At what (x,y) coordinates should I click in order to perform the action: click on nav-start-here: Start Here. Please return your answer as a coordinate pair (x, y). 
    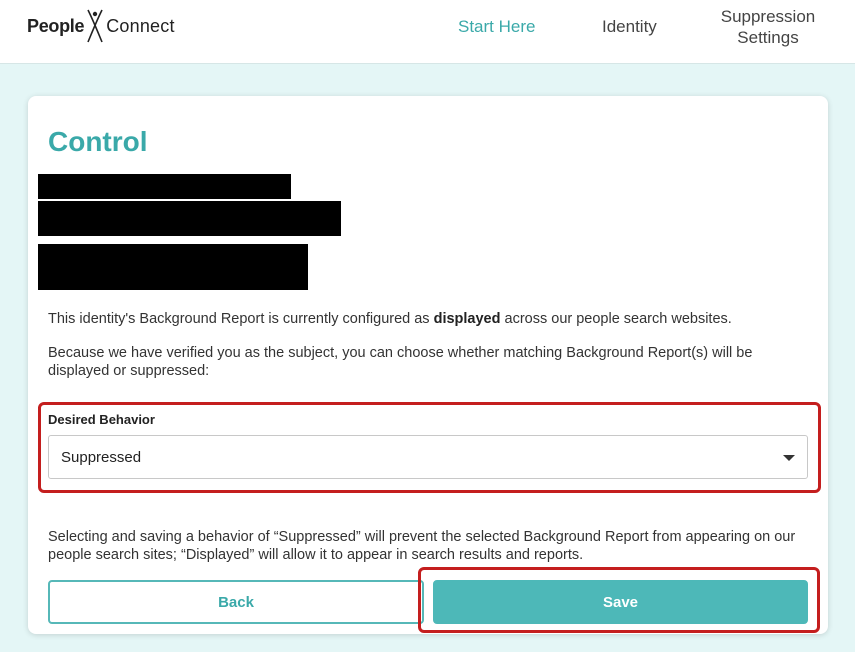
    Looking at the image, I should click on (496, 26).